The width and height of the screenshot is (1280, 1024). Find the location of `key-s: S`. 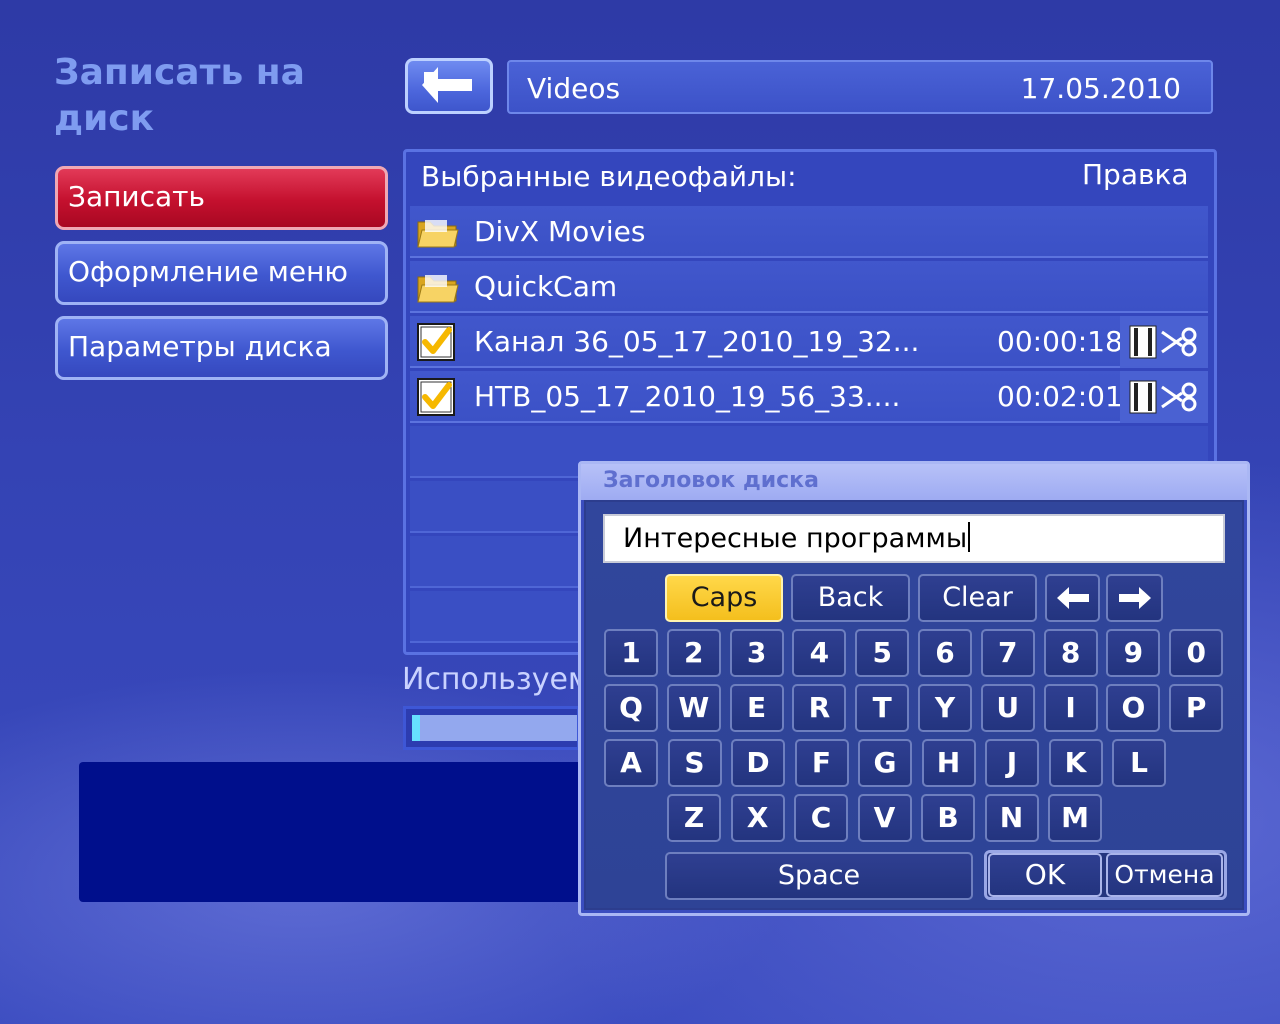

key-s: S is located at coordinates (694, 763).